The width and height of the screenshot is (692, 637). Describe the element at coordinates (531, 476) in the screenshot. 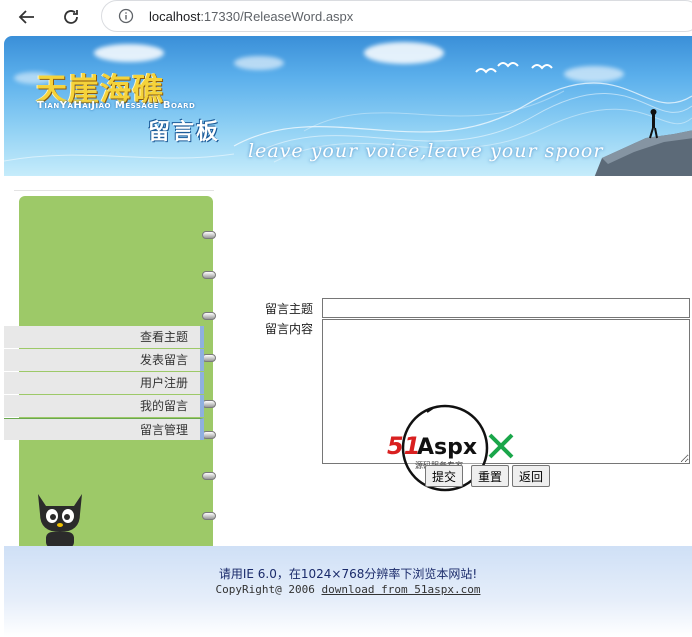

I see `back-button: 返回` at that location.